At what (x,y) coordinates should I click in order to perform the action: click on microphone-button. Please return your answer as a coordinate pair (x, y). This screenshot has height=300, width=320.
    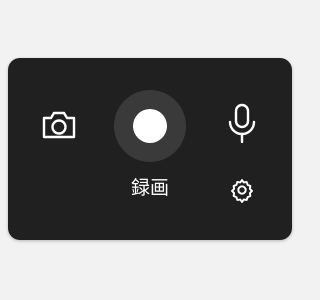
    Looking at the image, I should click on (242, 124).